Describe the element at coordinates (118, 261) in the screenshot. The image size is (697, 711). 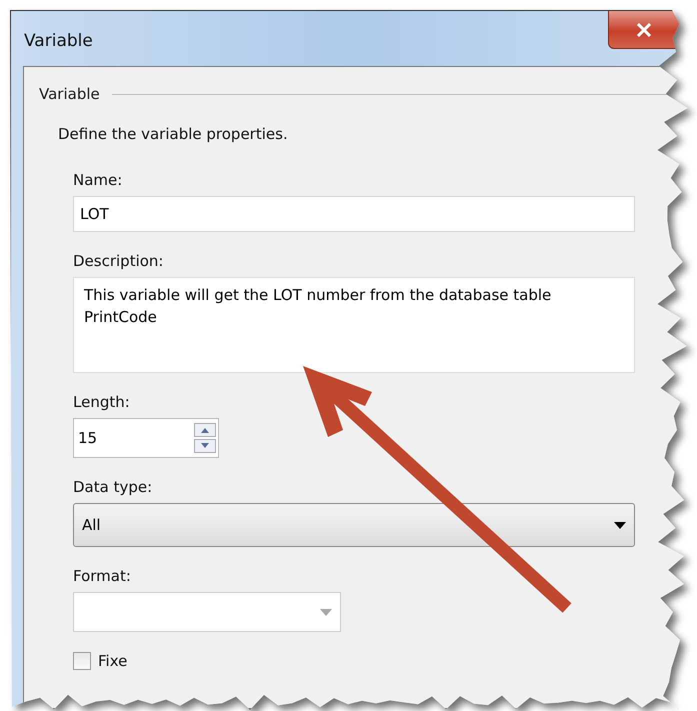
I see `field-label: Description:` at that location.